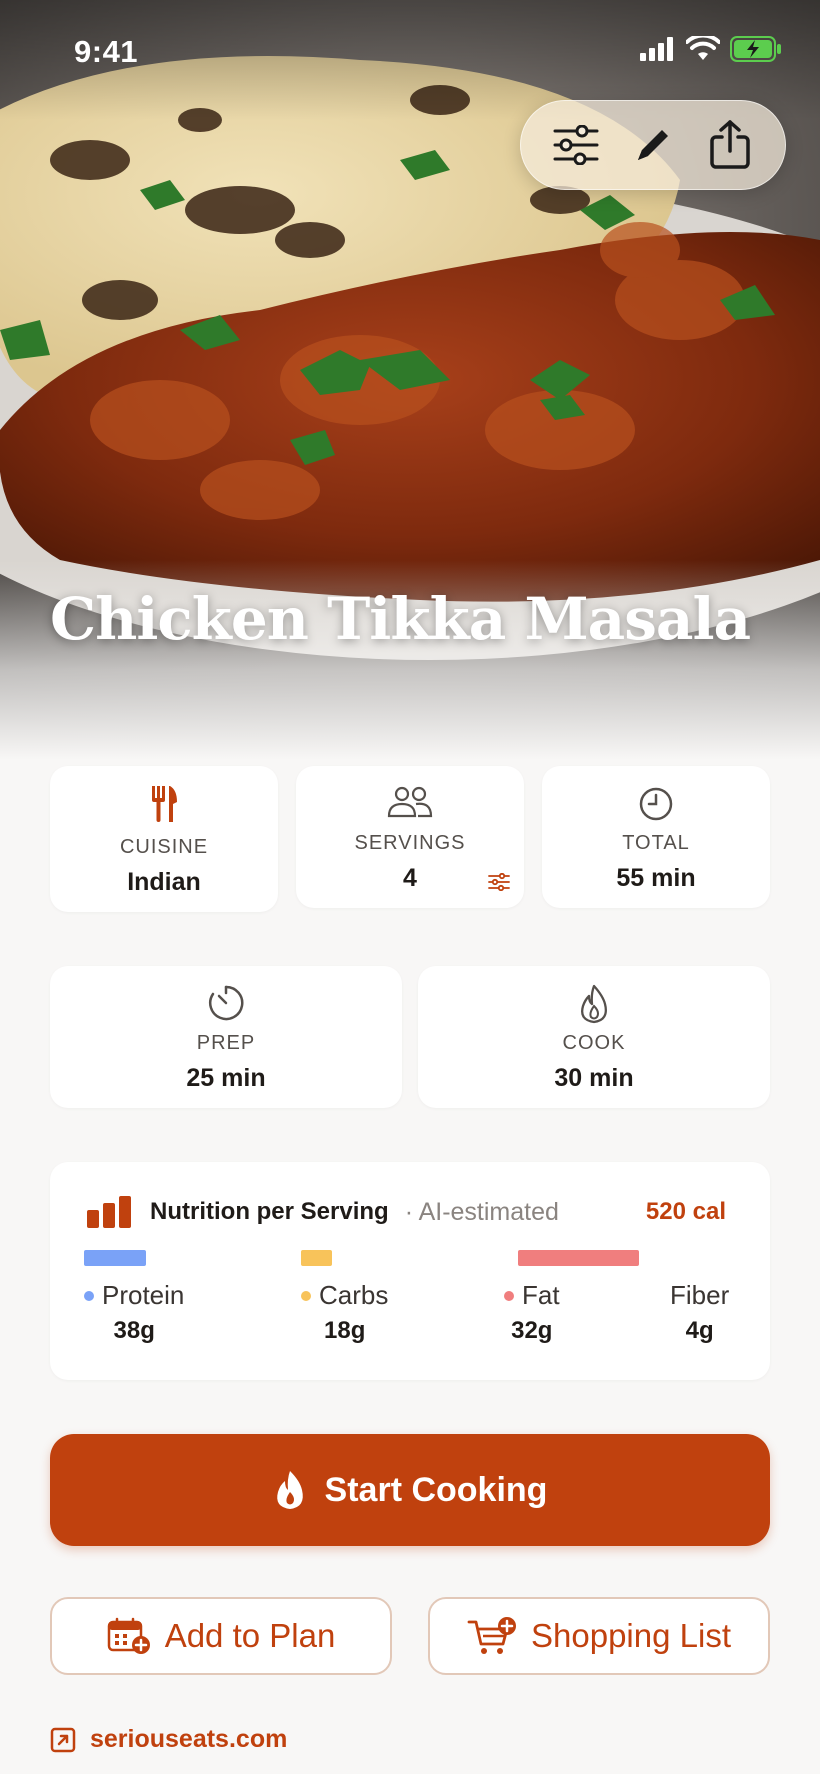 This screenshot has width=820, height=1774. Describe the element at coordinates (509, 1295) in the screenshot. I see `fat-dot` at that location.